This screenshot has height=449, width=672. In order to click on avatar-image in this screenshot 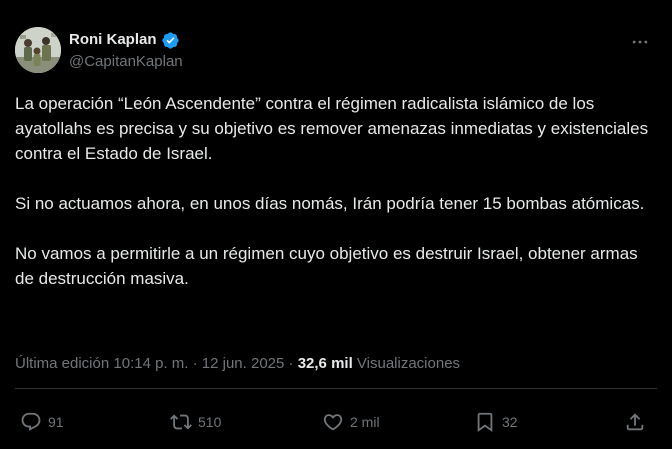, I will do `click(38, 50)`.